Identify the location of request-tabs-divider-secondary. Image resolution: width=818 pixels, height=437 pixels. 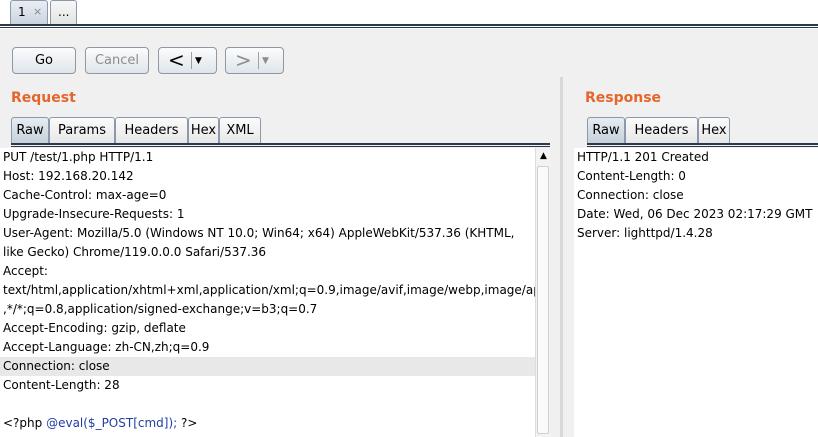
(280, 146).